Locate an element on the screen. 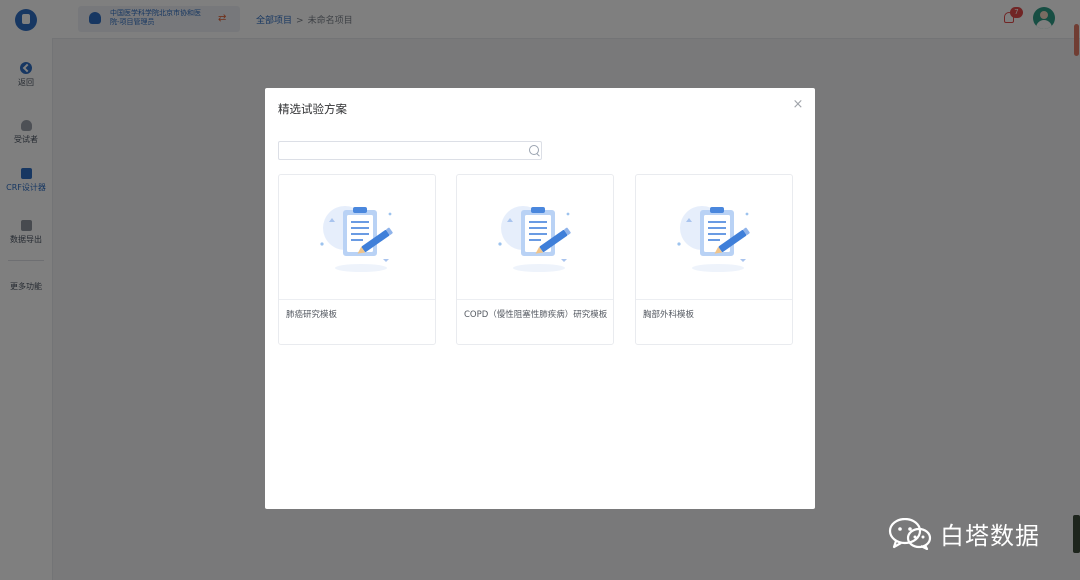 Image resolution: width=1080 pixels, height=580 pixels. template-card-lung-cancer: 肺癌研究模板 is located at coordinates (357, 259).